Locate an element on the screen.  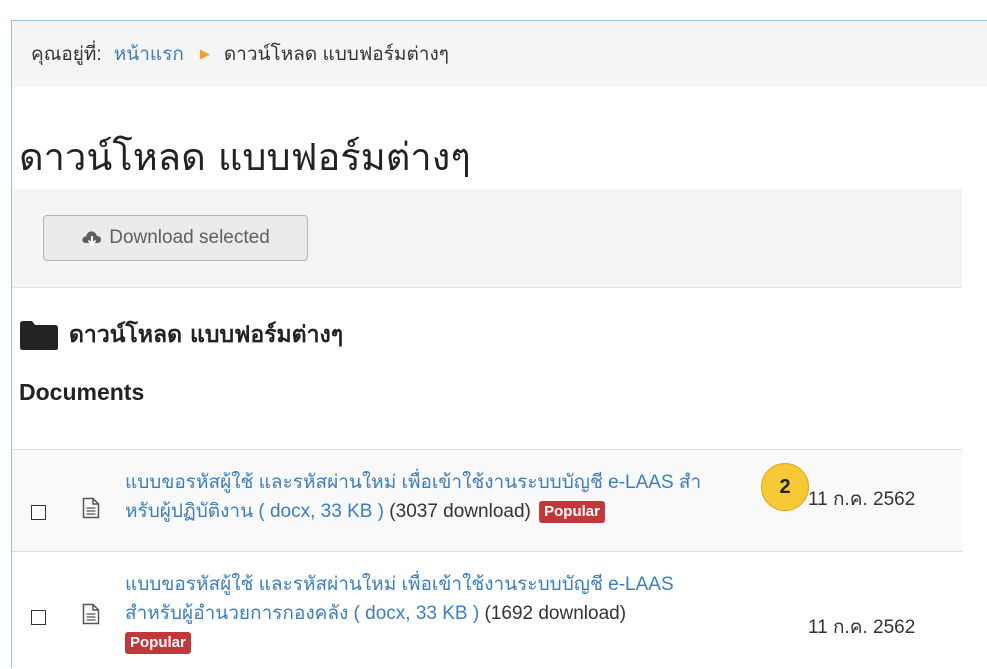
download-selected-label: Download selected is located at coordinates (189, 237).